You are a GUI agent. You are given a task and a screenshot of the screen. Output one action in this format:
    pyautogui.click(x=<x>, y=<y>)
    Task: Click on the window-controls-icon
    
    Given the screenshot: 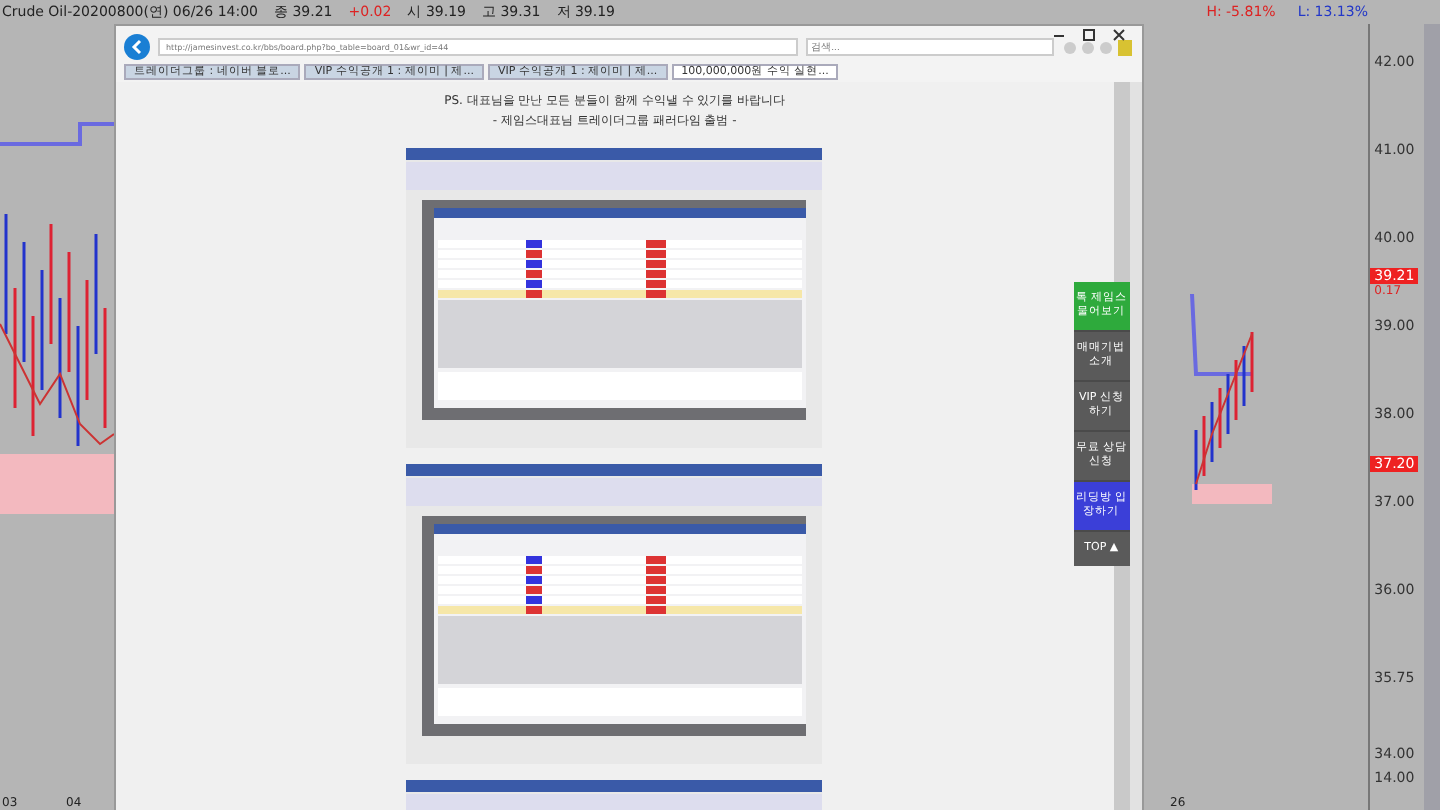 What is the action you would take?
    pyautogui.click(x=1089, y=35)
    